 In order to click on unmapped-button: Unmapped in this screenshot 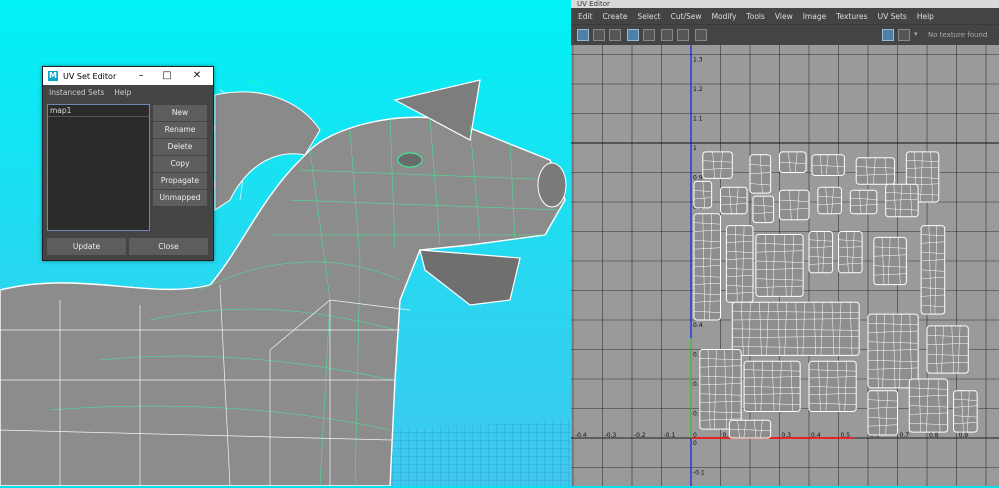, I will do `click(180, 198)`.